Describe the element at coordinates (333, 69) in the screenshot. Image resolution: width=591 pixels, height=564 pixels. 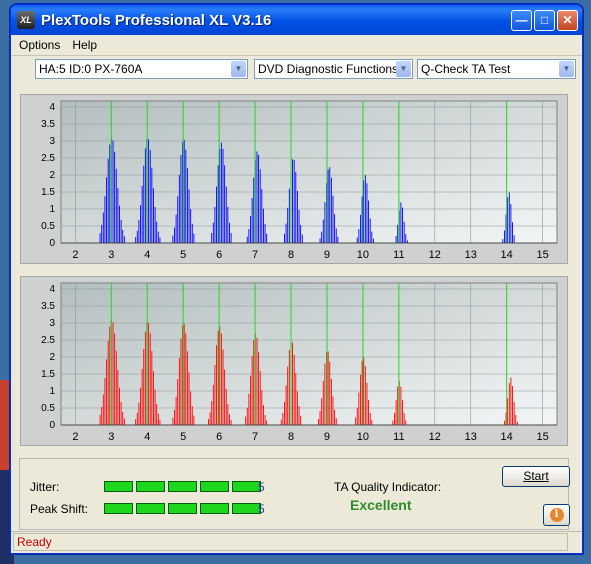
I see `function-select: DVD Diagnostic Functions ▼` at that location.